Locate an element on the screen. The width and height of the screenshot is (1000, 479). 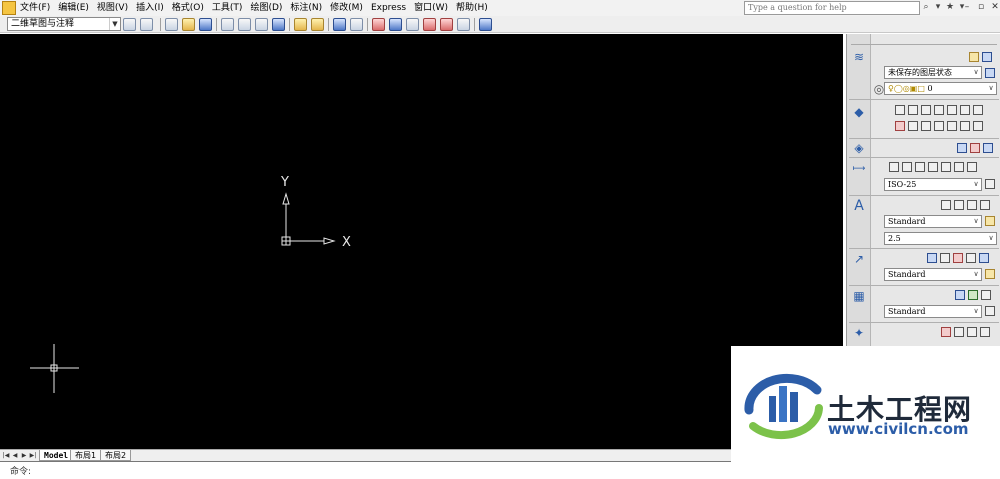
match-properties-icon is located at coordinates (300, 24).